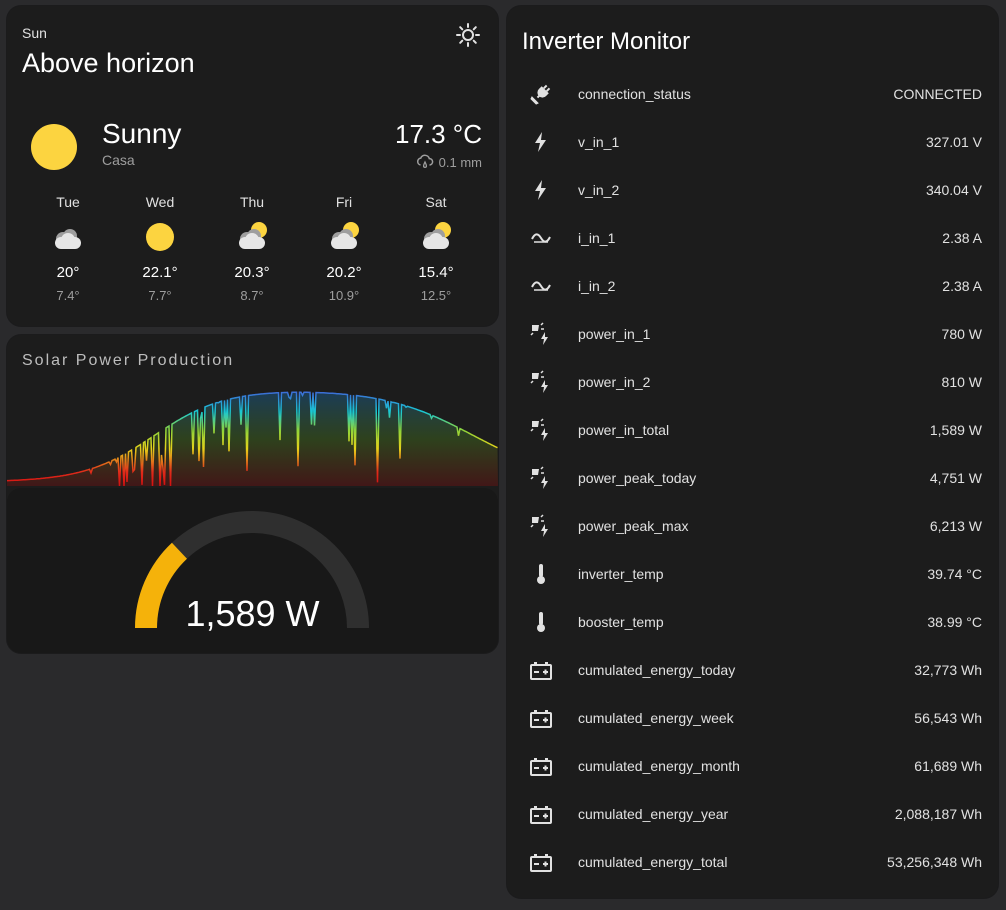 This screenshot has height=910, width=1006. I want to click on forecast-high: 22.1°, so click(160, 272).